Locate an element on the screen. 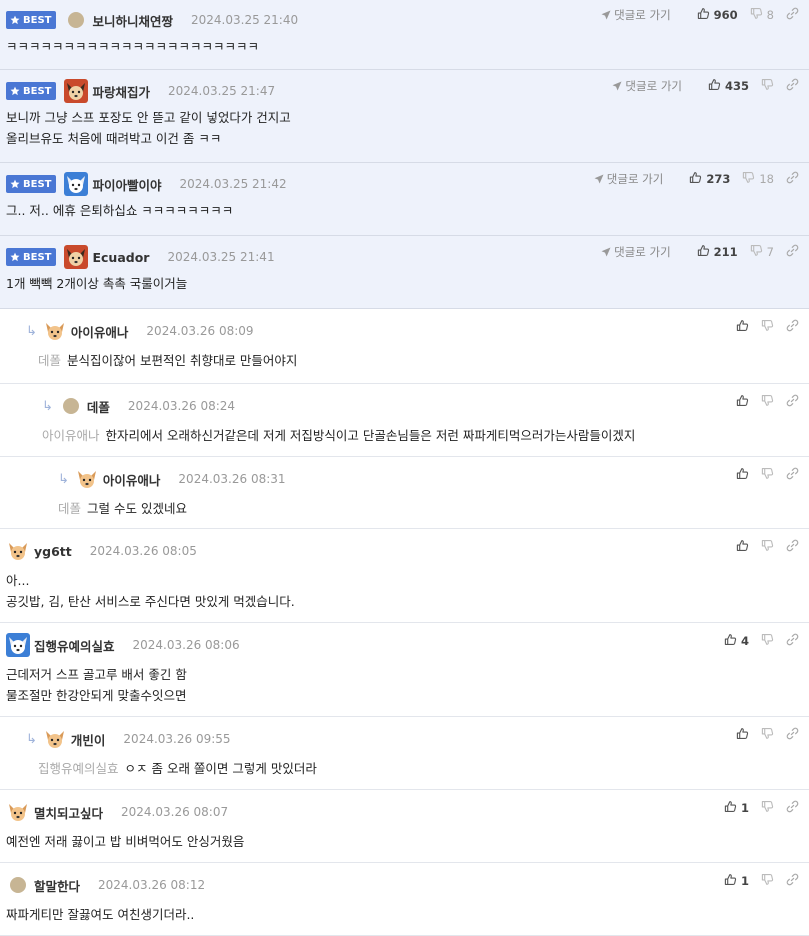 The height and width of the screenshot is (936, 809). comment-body: 데폴 그럴 수도 있겠네요 is located at coordinates (433, 508).